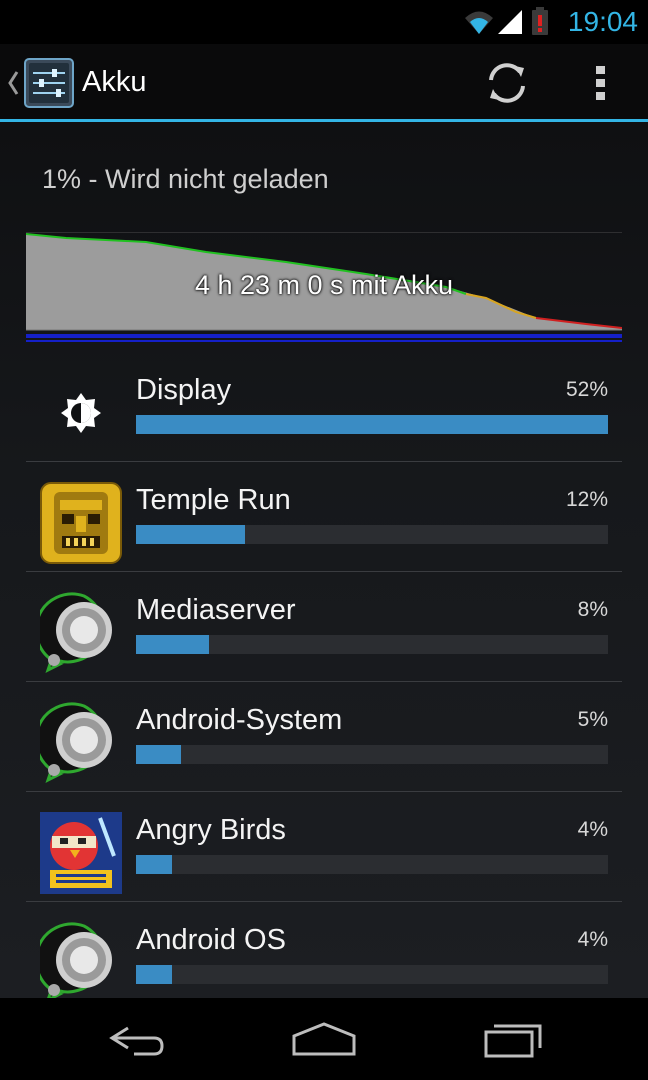 This screenshot has width=648, height=1080. I want to click on temple-run-icon, so click(81, 523).